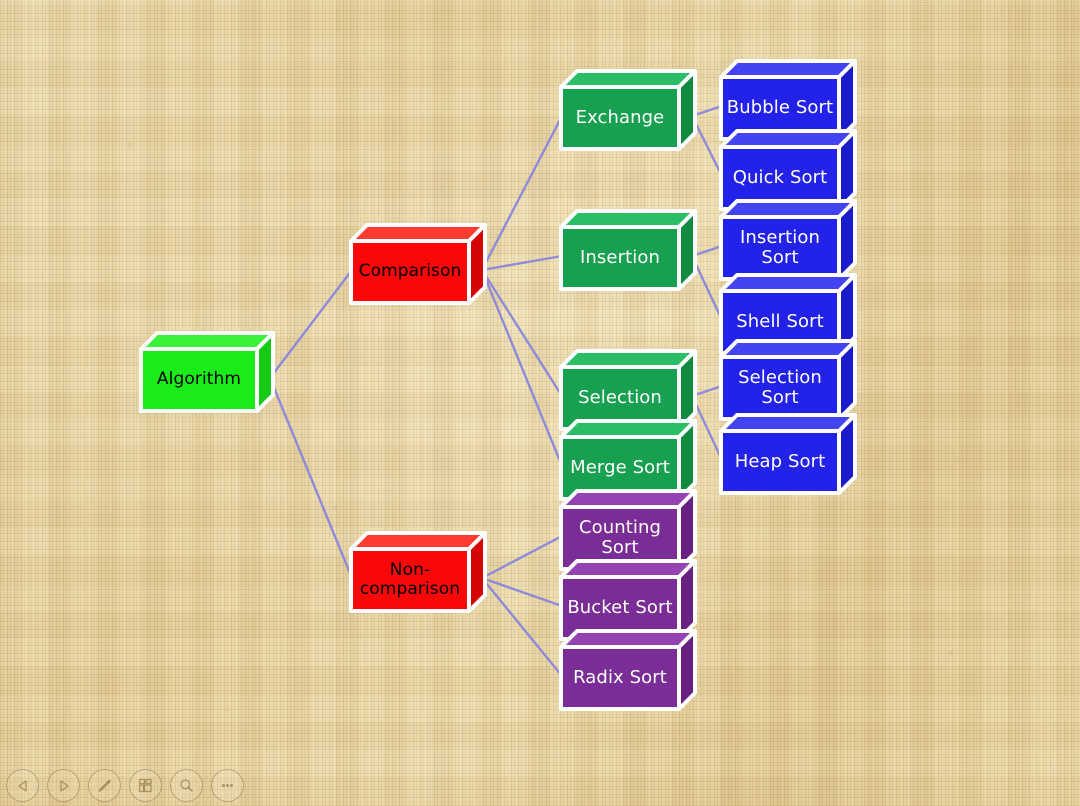 The height and width of the screenshot is (806, 1080). I want to click on triangle-right-icon, so click(64, 786).